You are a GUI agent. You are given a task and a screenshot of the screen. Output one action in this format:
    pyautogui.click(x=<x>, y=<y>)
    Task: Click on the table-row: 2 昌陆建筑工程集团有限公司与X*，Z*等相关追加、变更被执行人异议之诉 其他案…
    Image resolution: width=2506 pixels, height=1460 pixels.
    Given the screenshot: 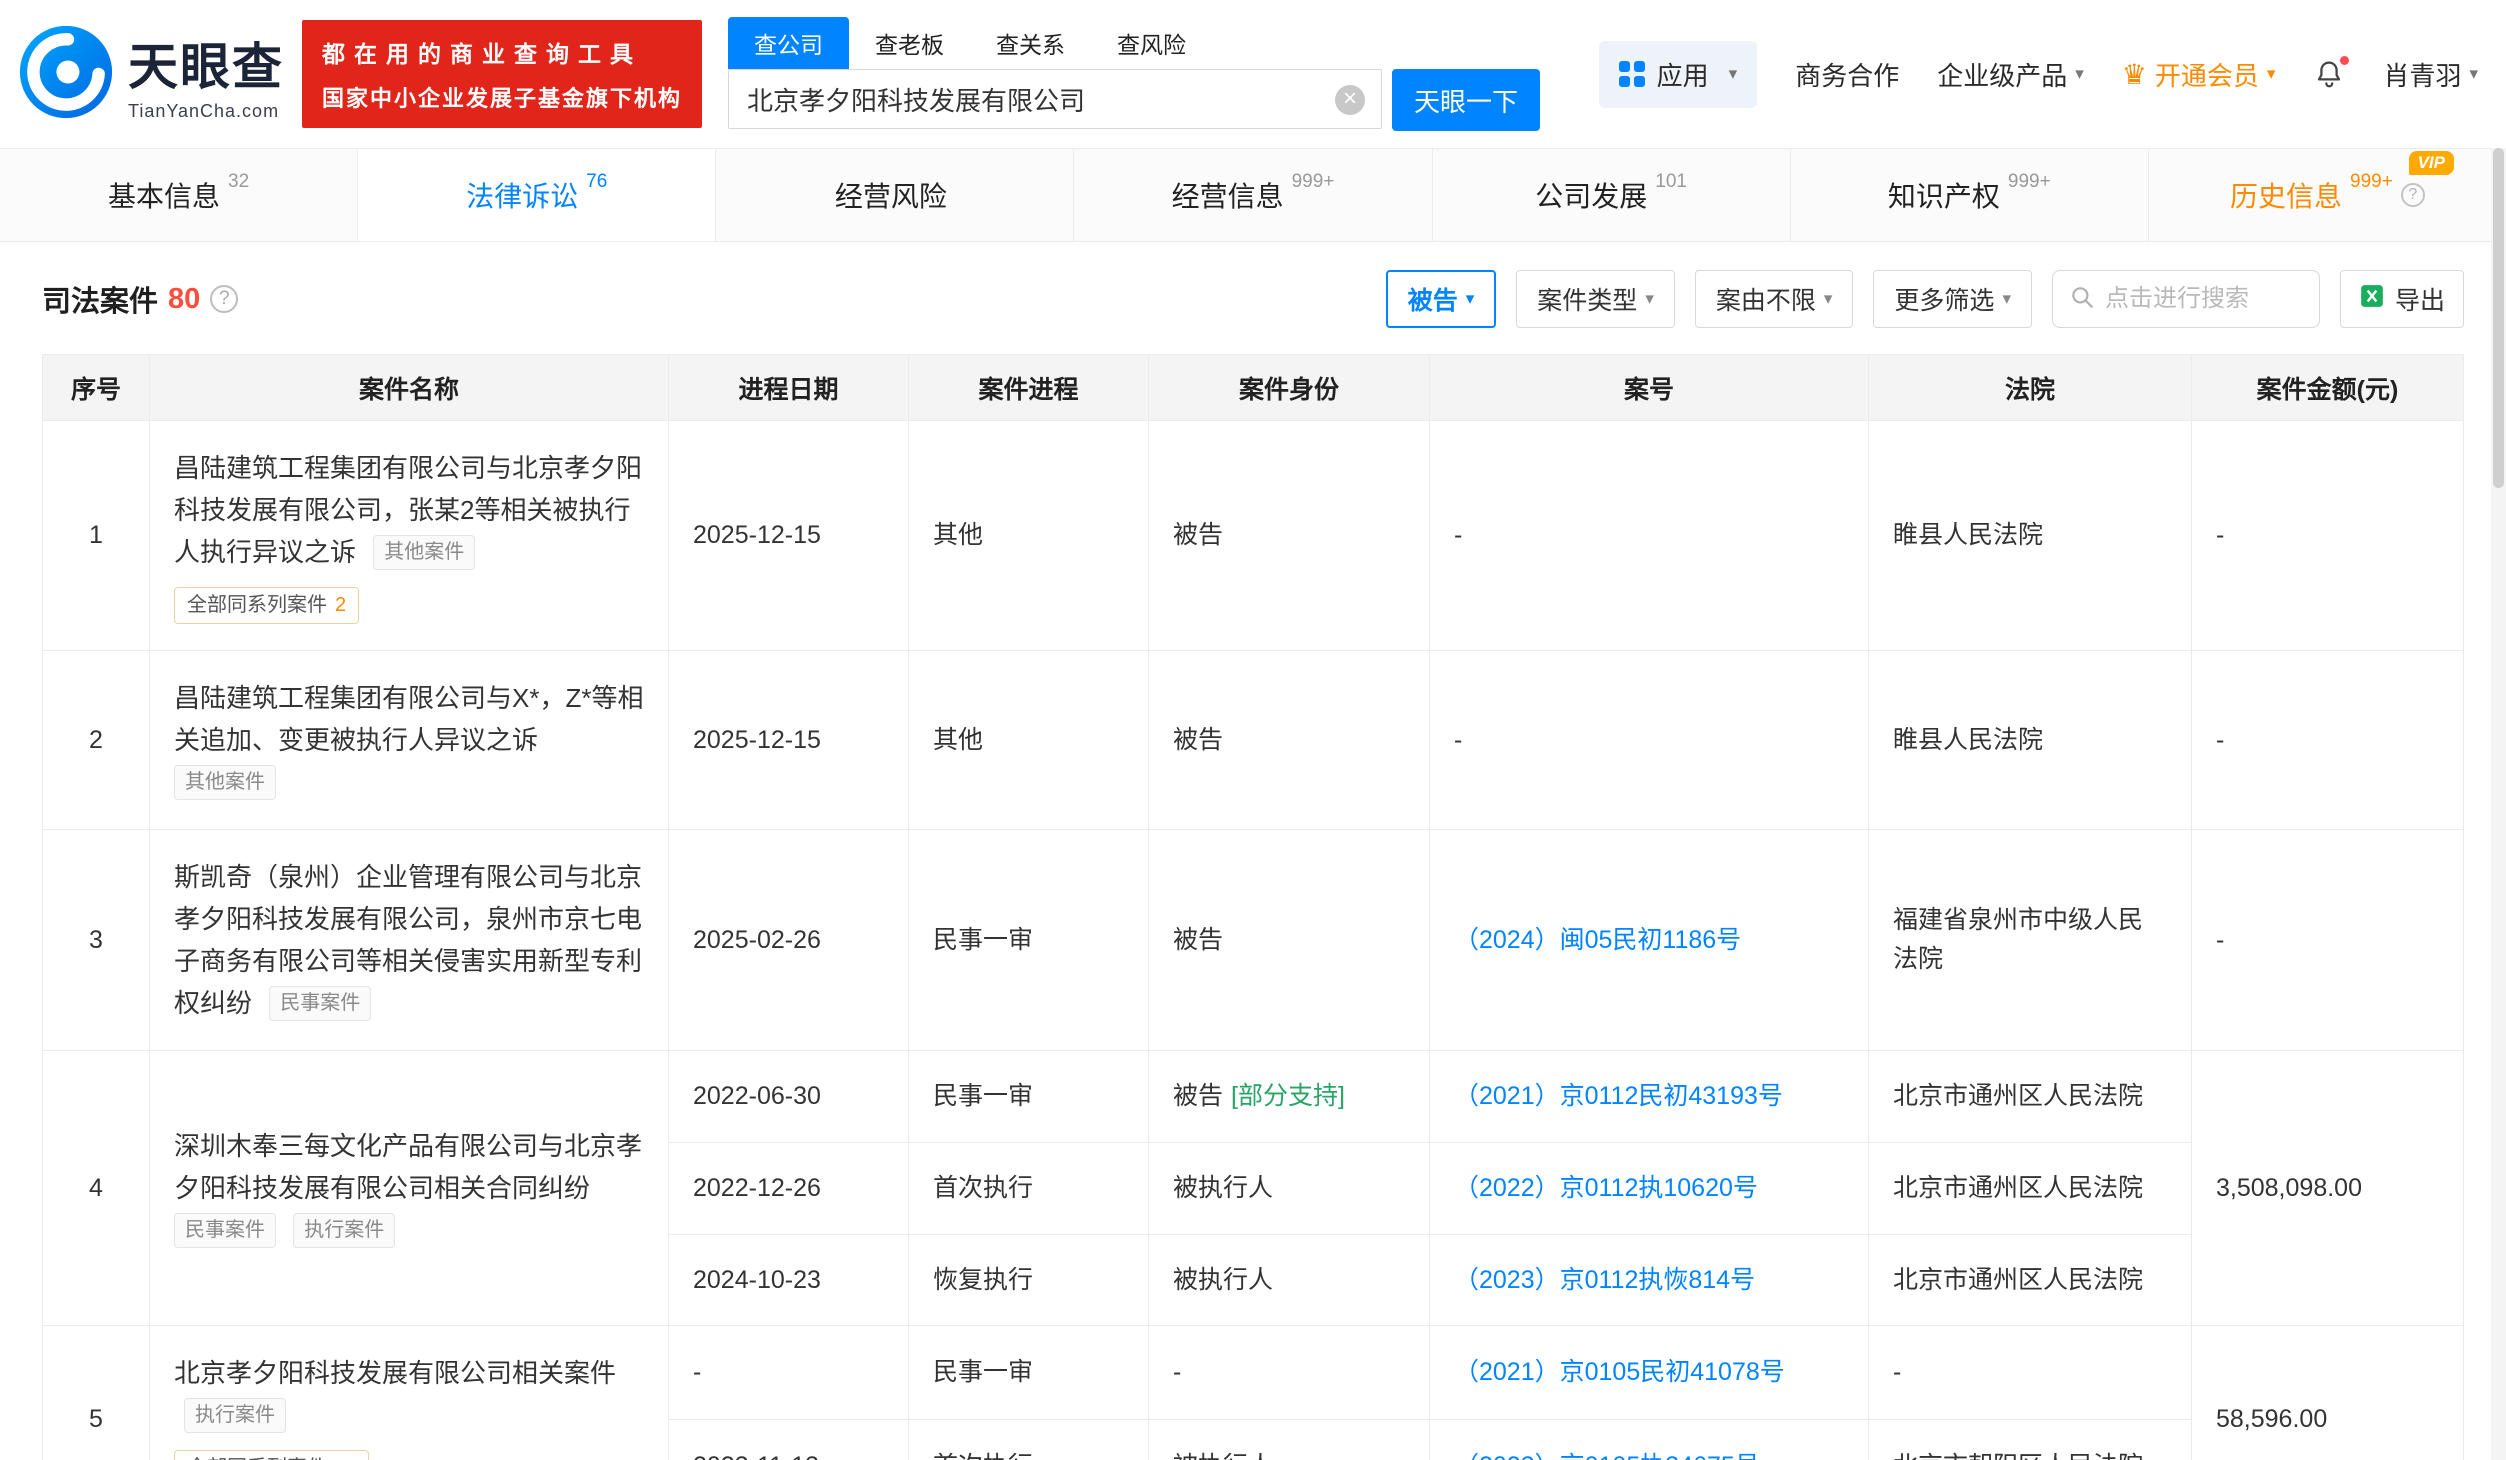 What is the action you would take?
    pyautogui.click(x=1253, y=740)
    